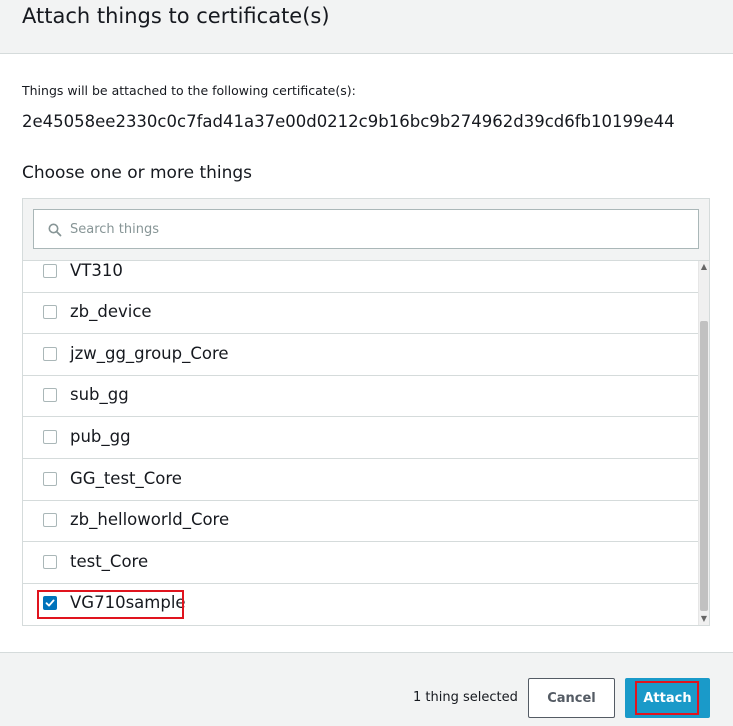 Image resolution: width=733 pixels, height=726 pixels. I want to click on list-scrollbar: ▲ ▼, so click(703, 443).